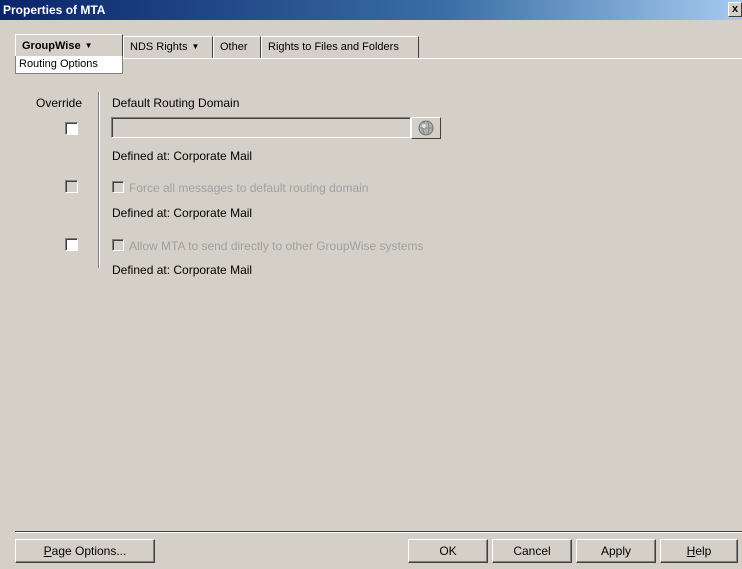  Describe the element at coordinates (182, 270) in the screenshot. I see `allow-direct-send-defined-at: Defined at: Corporate Mail` at that location.